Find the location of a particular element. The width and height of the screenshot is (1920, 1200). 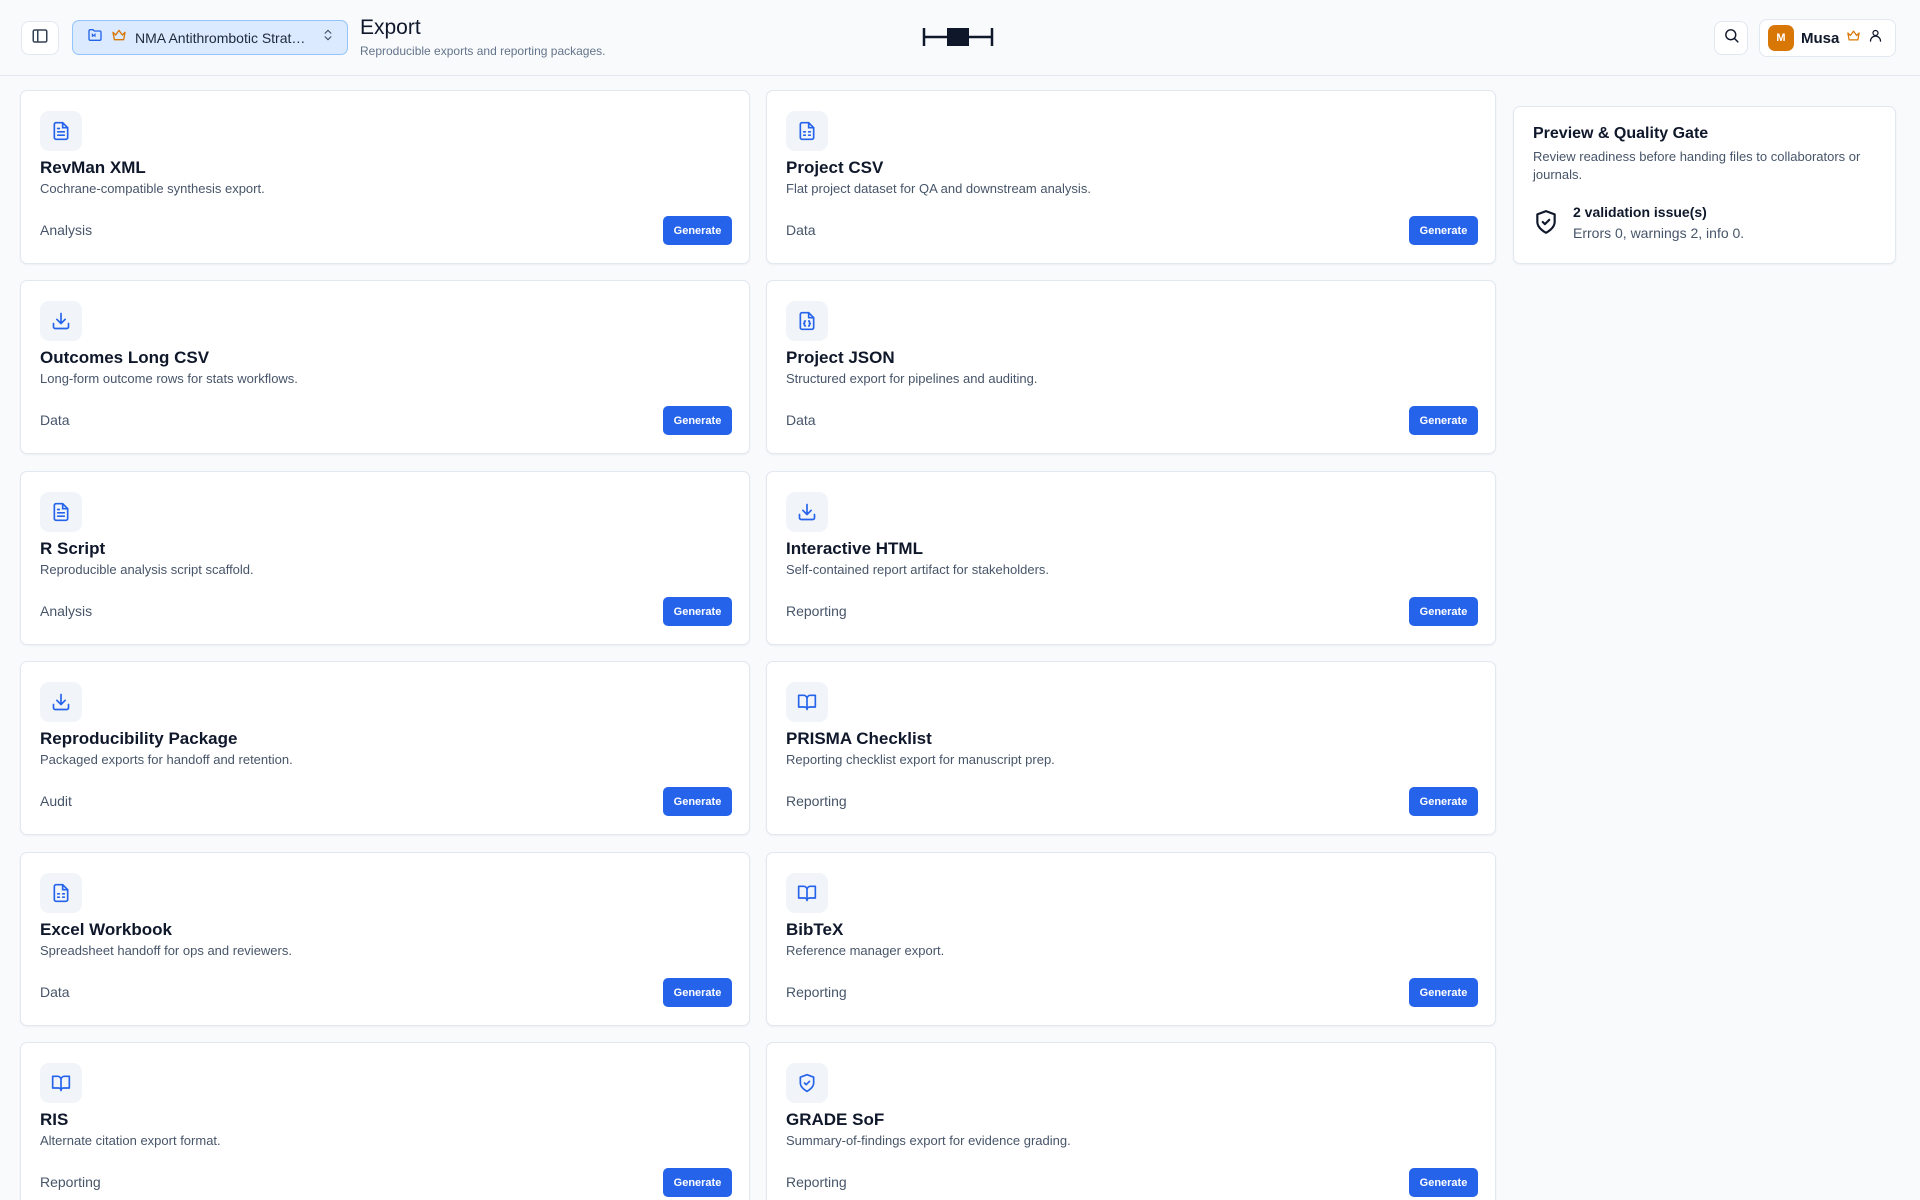

search-icon is located at coordinates (1731, 38).